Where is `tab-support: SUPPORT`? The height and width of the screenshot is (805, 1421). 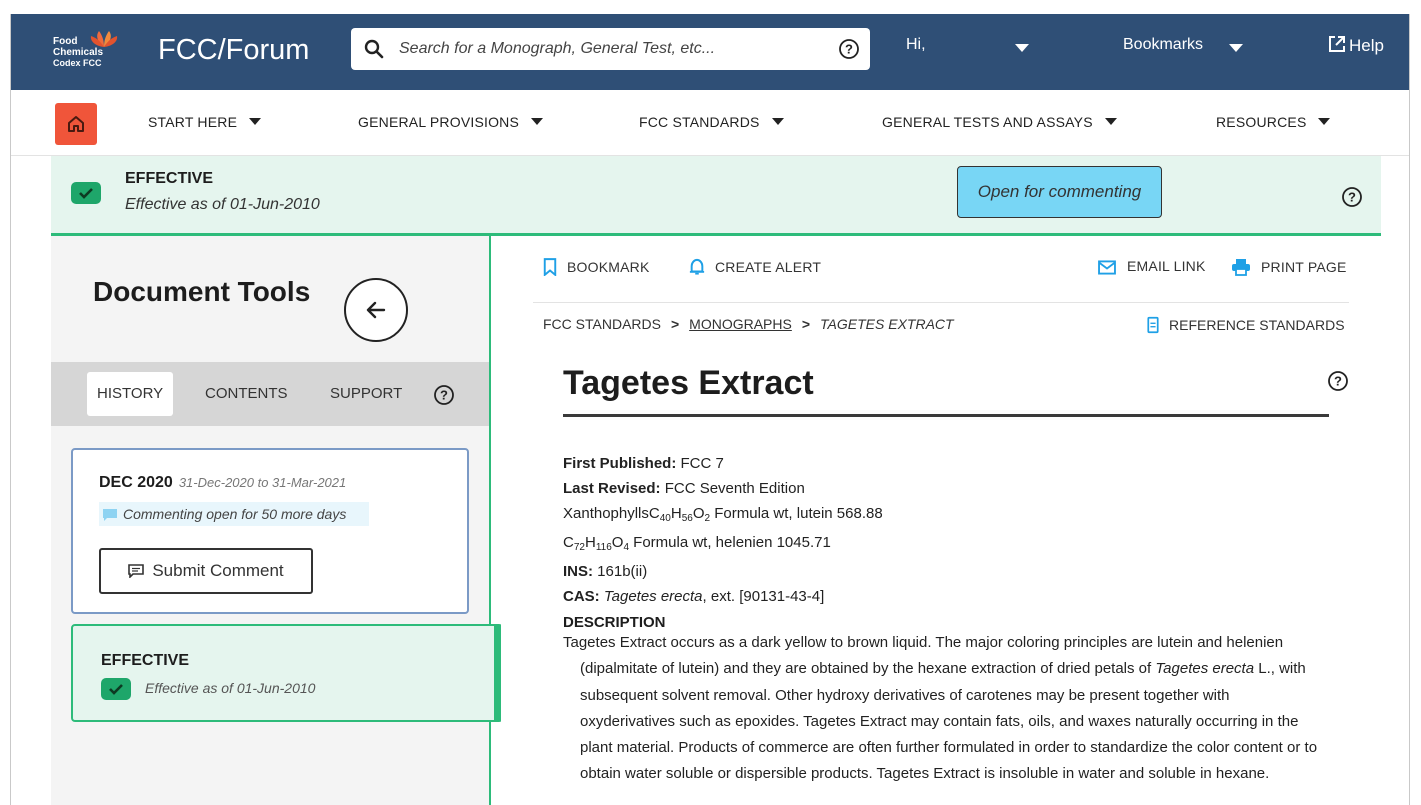
tab-support: SUPPORT is located at coordinates (366, 394).